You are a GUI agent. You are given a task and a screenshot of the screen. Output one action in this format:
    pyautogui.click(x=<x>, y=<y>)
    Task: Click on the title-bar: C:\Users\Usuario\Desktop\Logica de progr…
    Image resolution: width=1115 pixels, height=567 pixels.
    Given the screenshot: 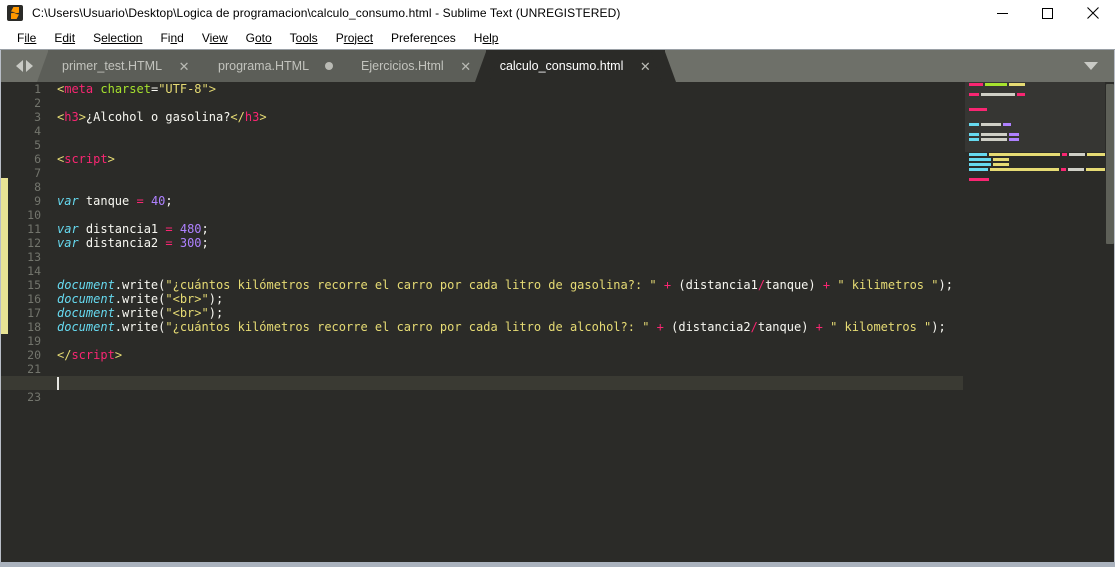 What is the action you would take?
    pyautogui.click(x=557, y=13)
    